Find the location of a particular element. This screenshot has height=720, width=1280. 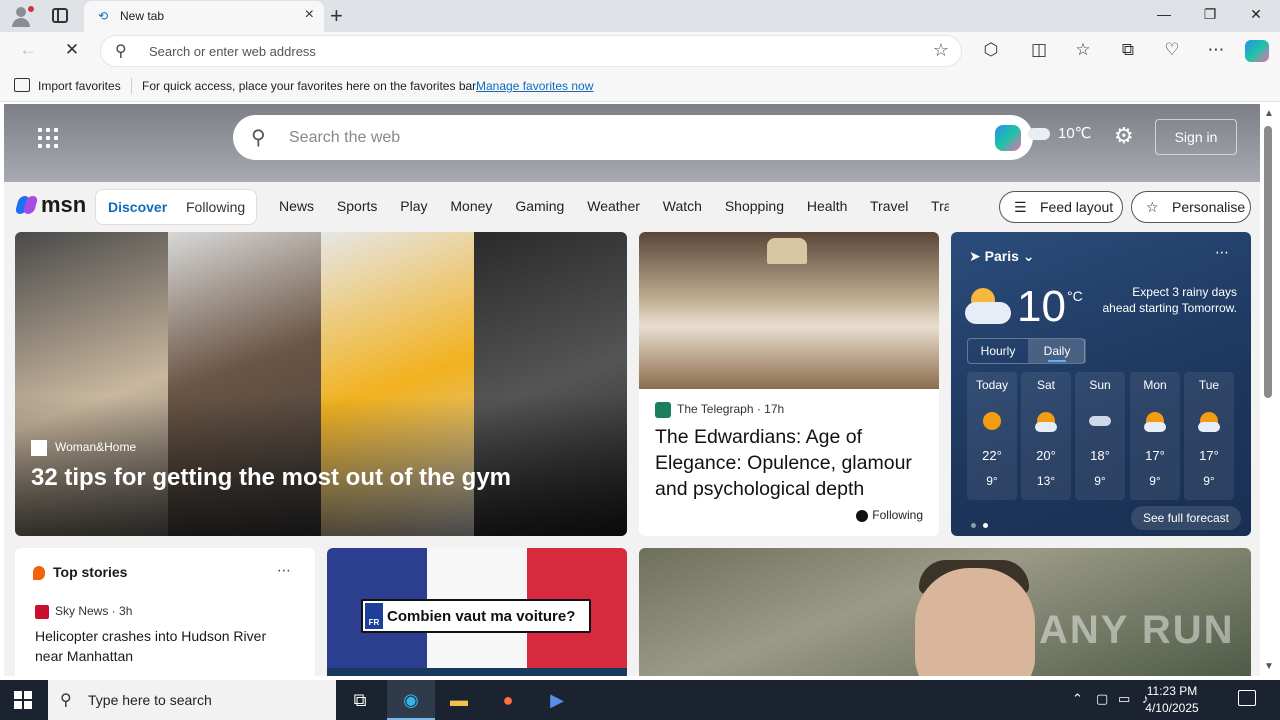

show-hidden-icons-icon: ⌃ is located at coordinates (1077, 699).